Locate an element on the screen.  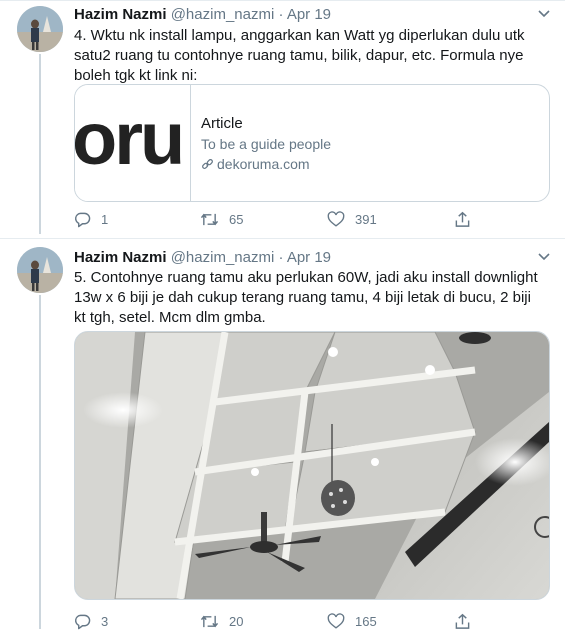
like-count: 165 is located at coordinates (366, 621).